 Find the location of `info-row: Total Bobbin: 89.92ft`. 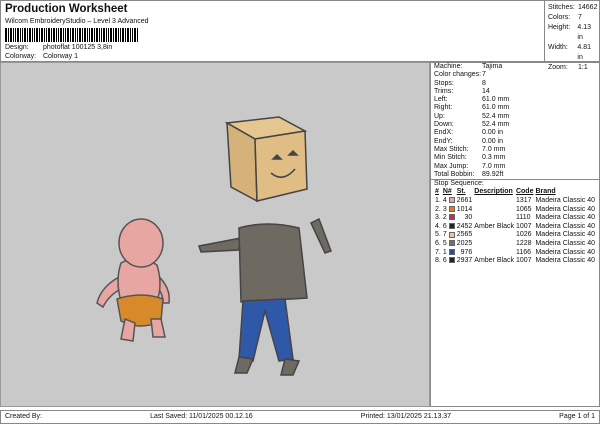

info-row: Total Bobbin: 89.92ft is located at coordinates (515, 175).